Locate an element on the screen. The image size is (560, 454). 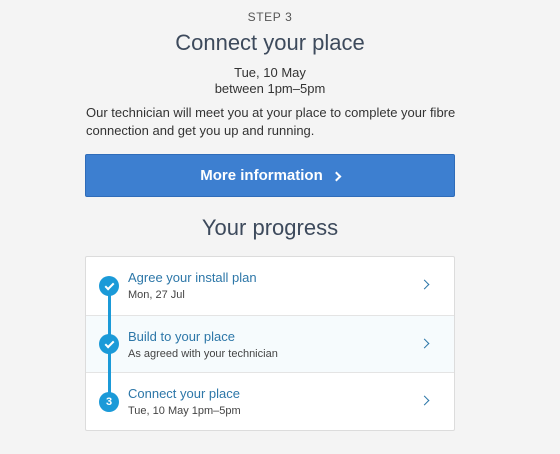
step-number: 3 is located at coordinates (109, 402).